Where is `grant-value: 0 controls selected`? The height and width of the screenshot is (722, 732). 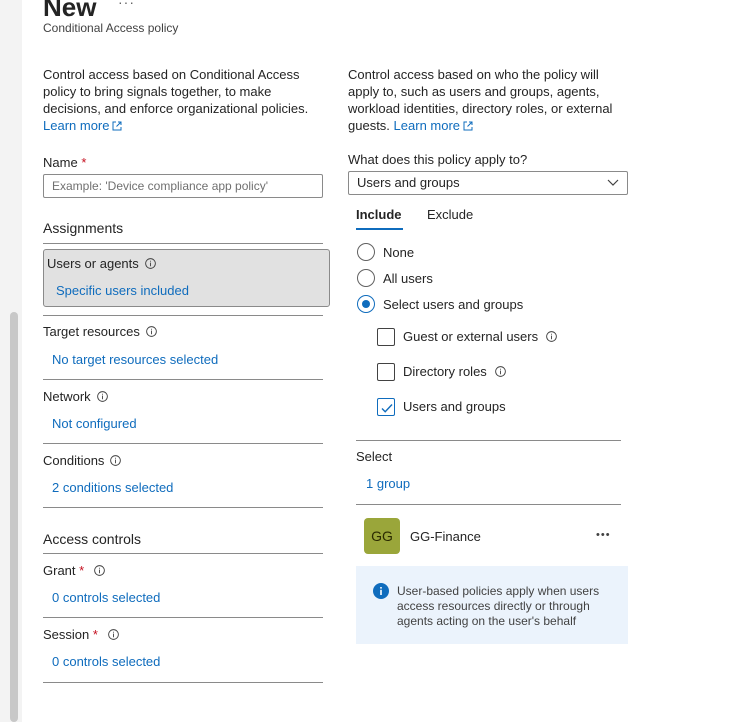 grant-value: 0 controls selected is located at coordinates (106, 597).